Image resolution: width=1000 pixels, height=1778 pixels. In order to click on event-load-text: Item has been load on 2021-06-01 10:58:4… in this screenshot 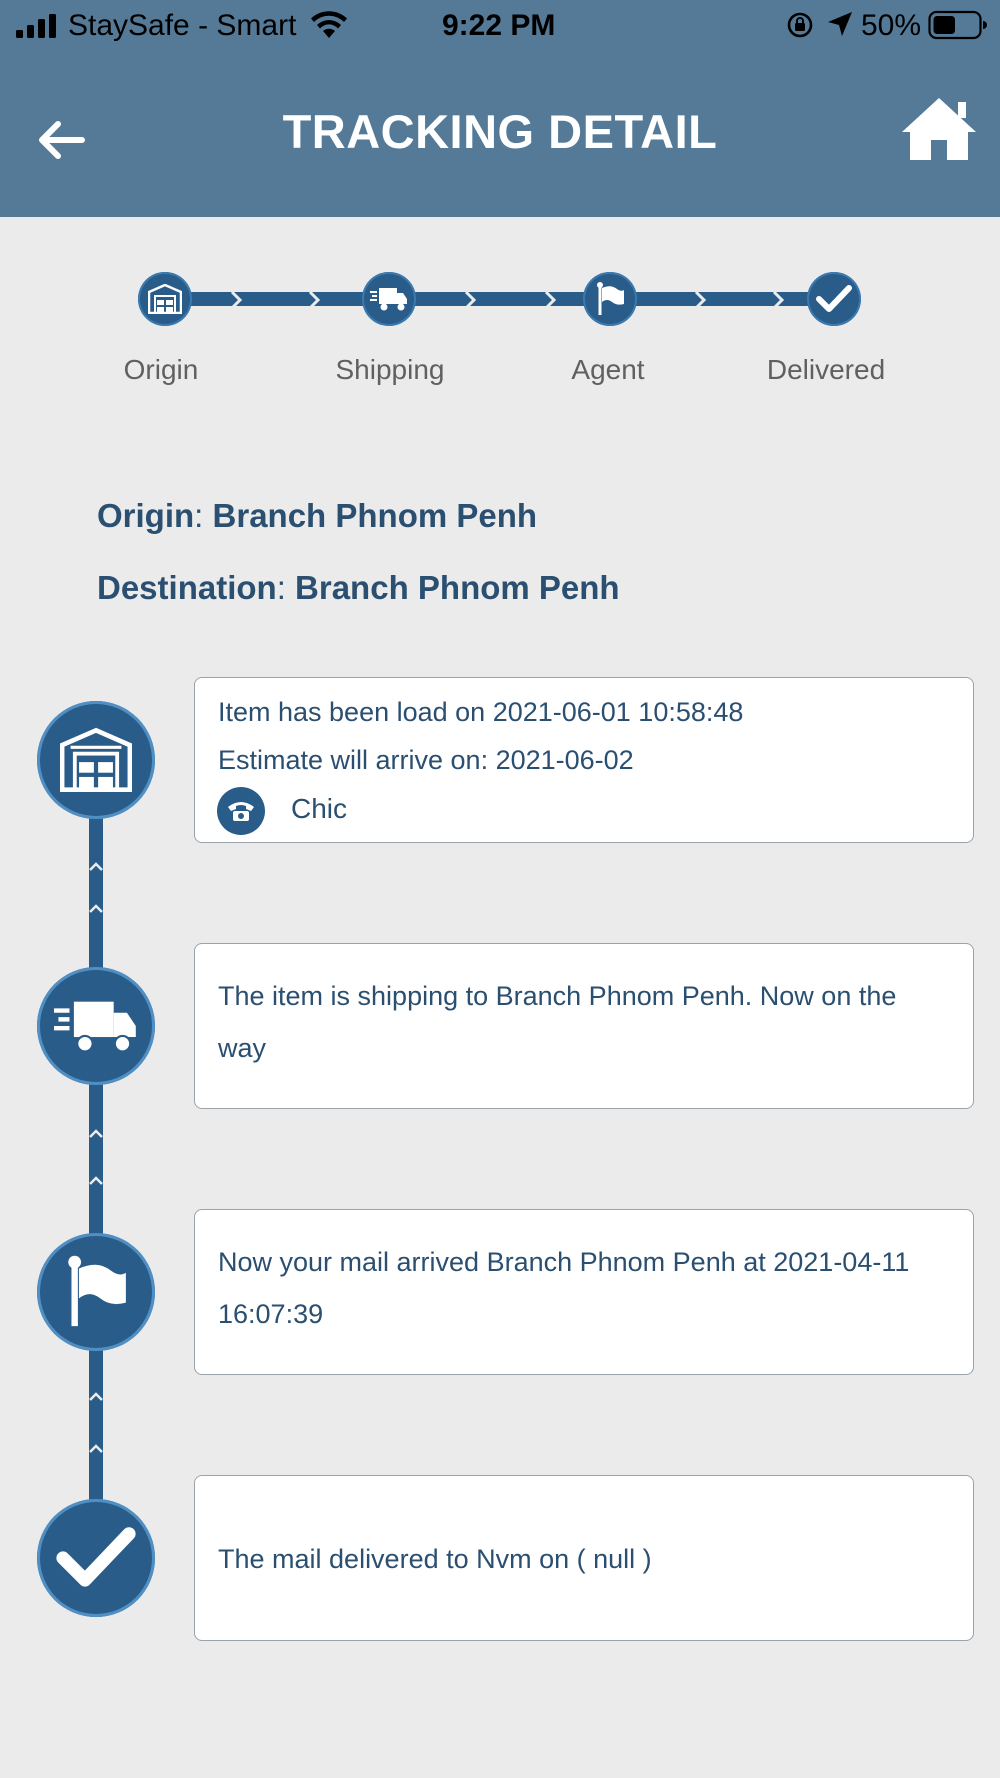, I will do `click(481, 712)`.